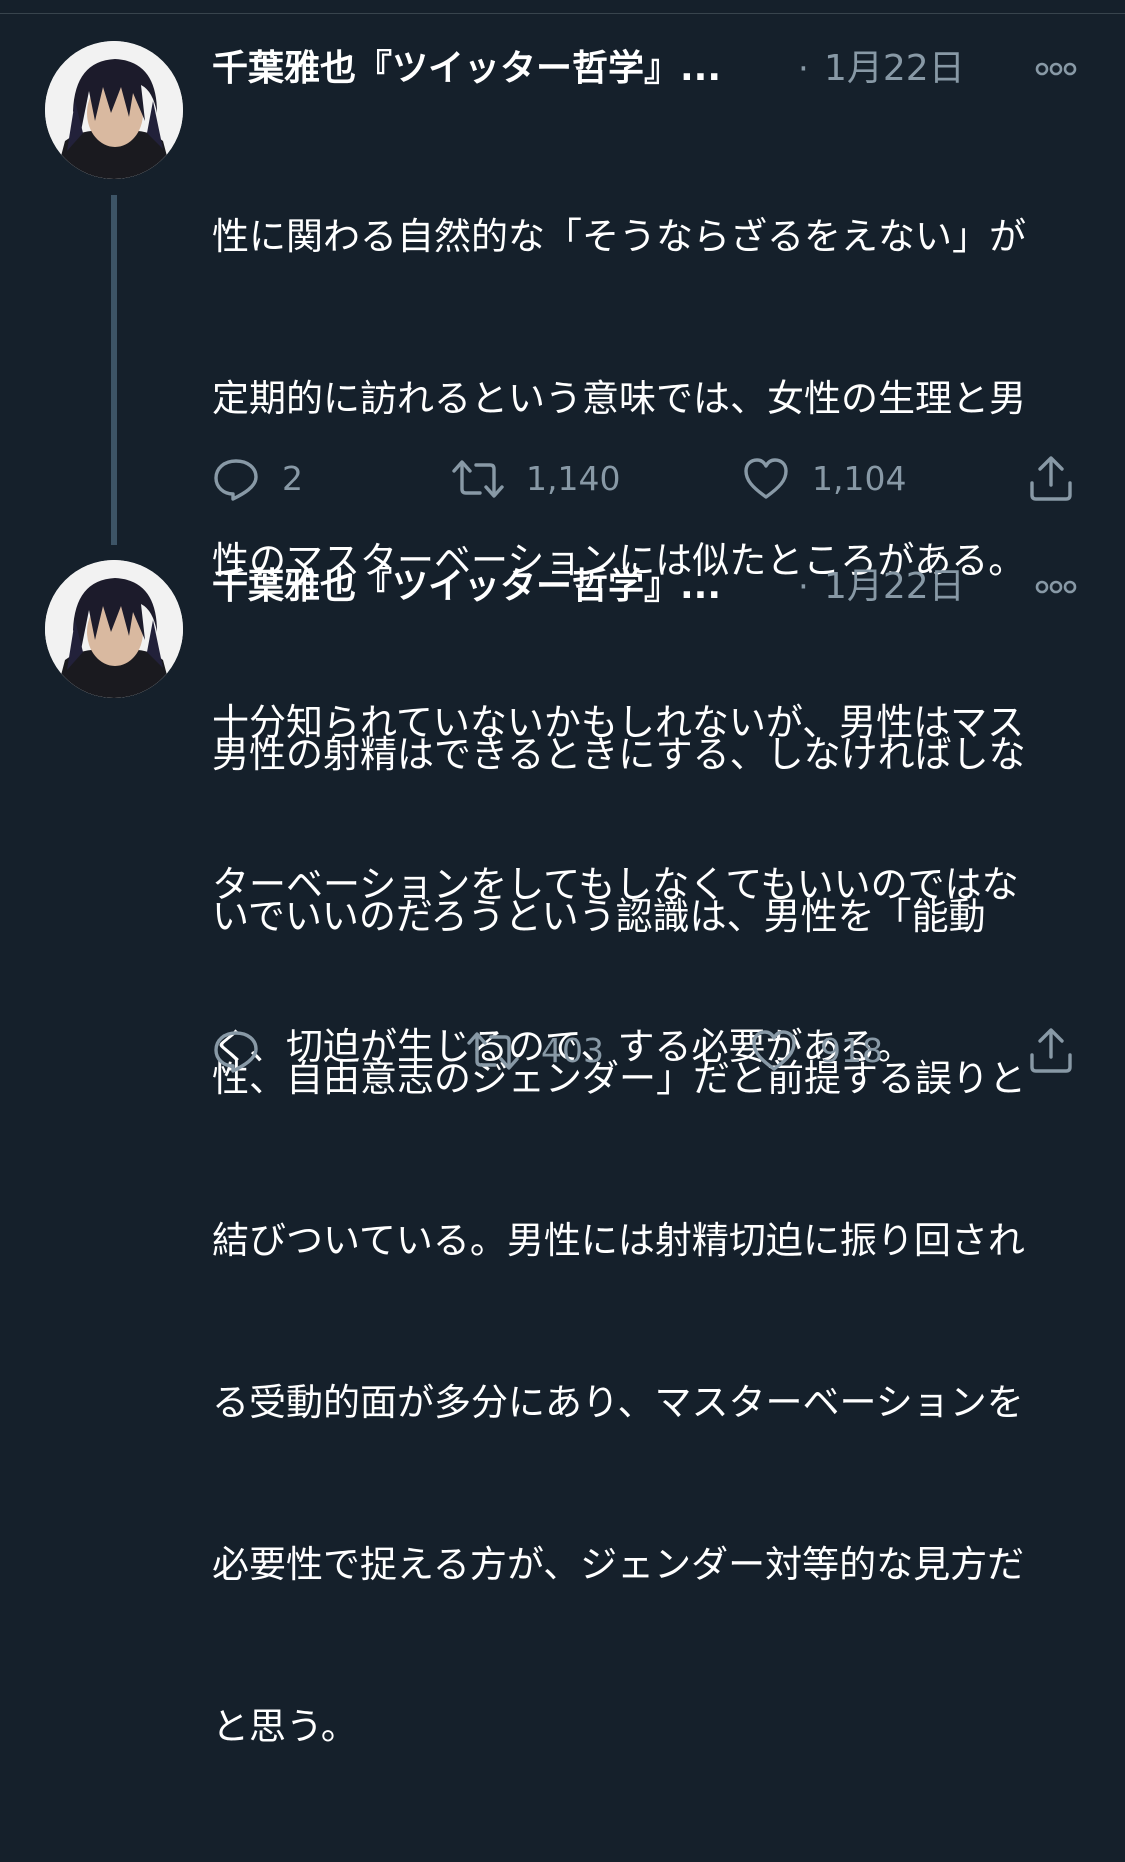  What do you see at coordinates (816, 1051) in the screenshot?
I see `like-button: 918` at bounding box center [816, 1051].